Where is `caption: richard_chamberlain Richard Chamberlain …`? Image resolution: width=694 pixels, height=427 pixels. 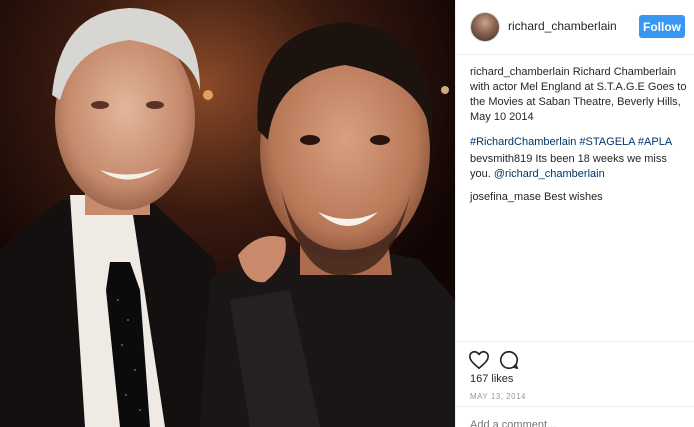 caption: richard_chamberlain Richard Chamberlain … is located at coordinates (579, 95).